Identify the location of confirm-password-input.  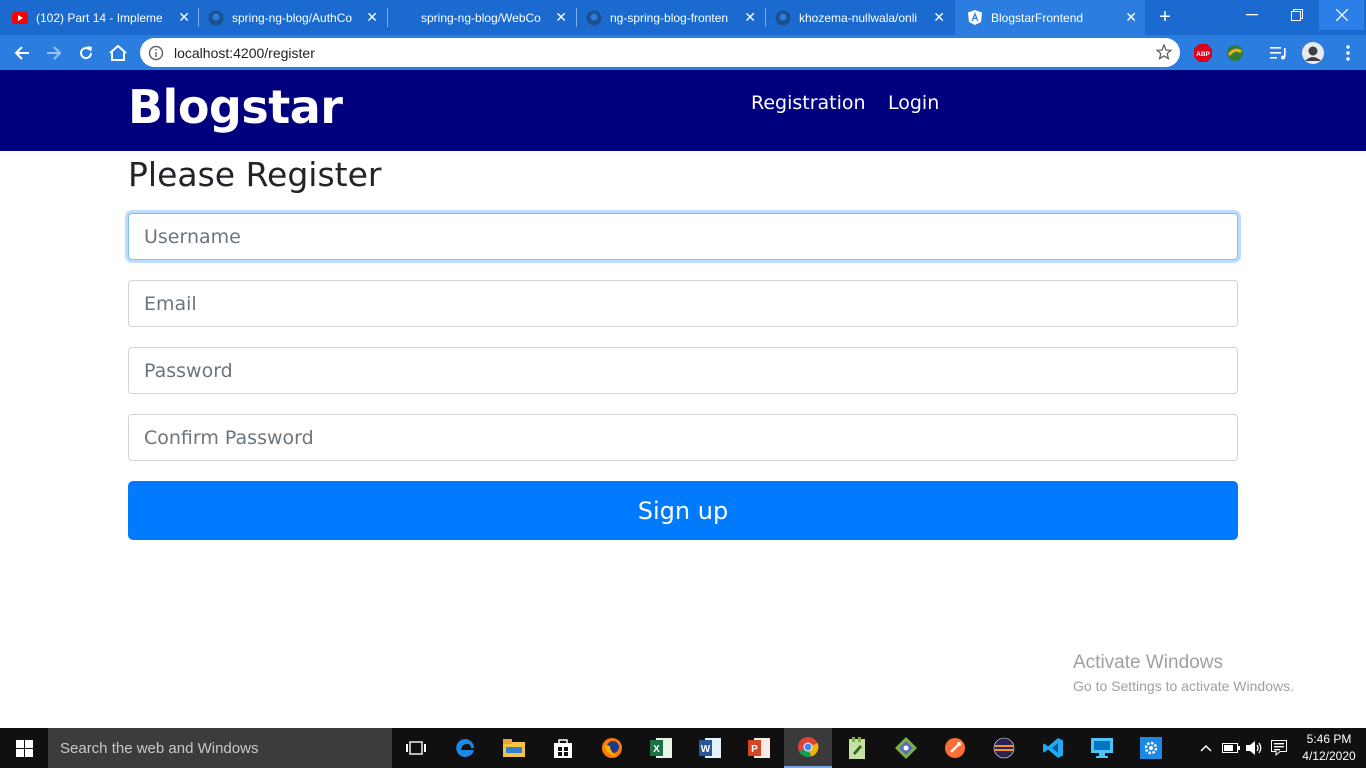
(683, 437).